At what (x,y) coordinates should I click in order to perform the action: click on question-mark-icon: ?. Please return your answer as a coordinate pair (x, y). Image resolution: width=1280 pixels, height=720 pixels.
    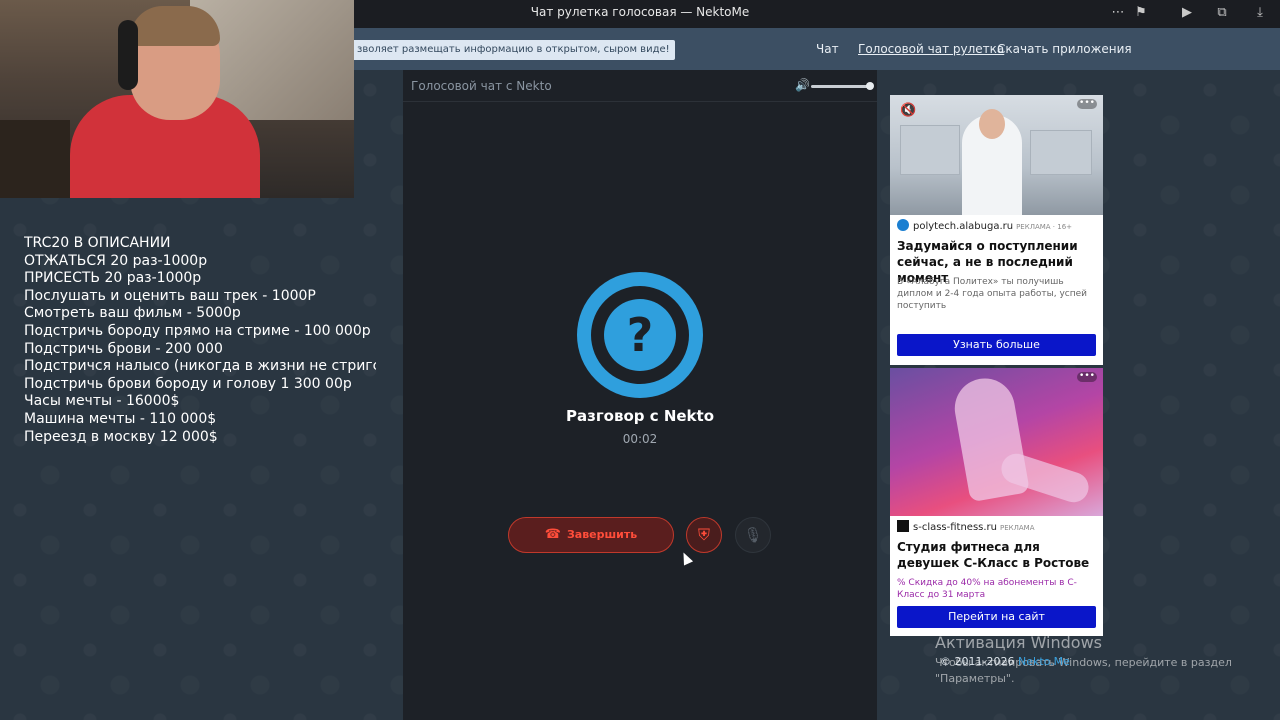
    Looking at the image, I should click on (640, 335).